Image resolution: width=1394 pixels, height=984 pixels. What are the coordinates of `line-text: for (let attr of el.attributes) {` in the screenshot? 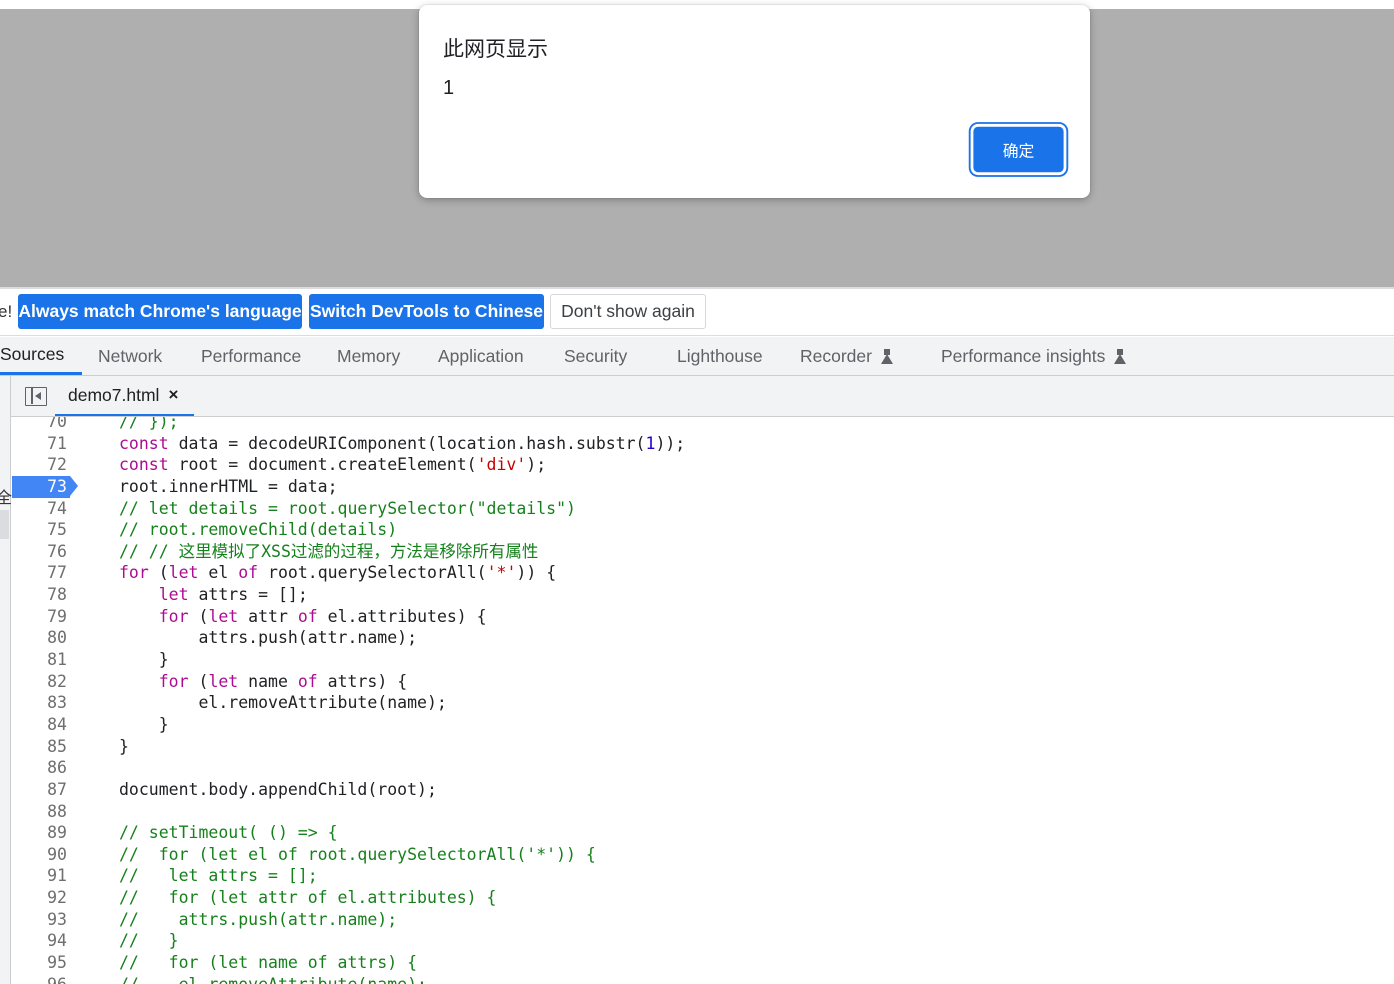 It's located at (322, 616).